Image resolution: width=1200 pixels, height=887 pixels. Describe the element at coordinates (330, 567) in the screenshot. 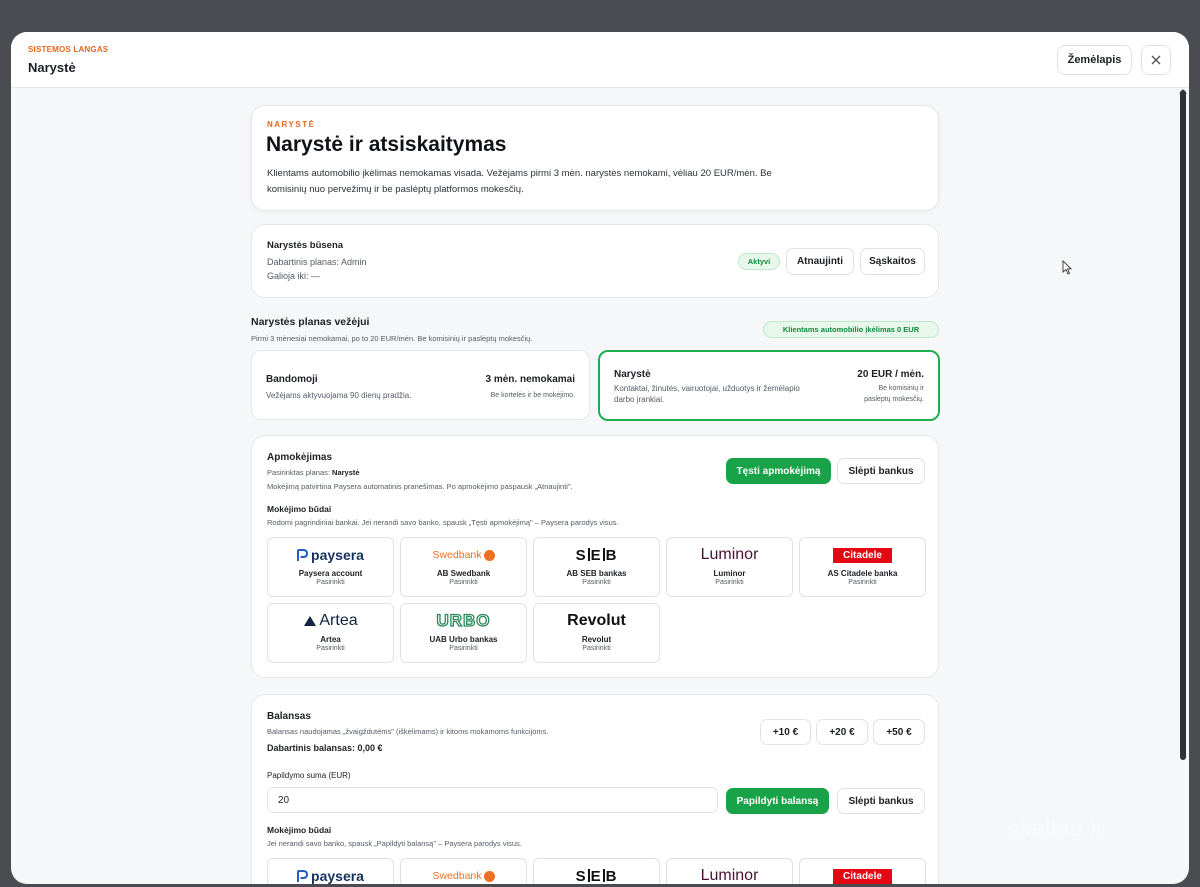

I see `payment-bank-tile: paysera Paysera account Pasirinkti` at that location.